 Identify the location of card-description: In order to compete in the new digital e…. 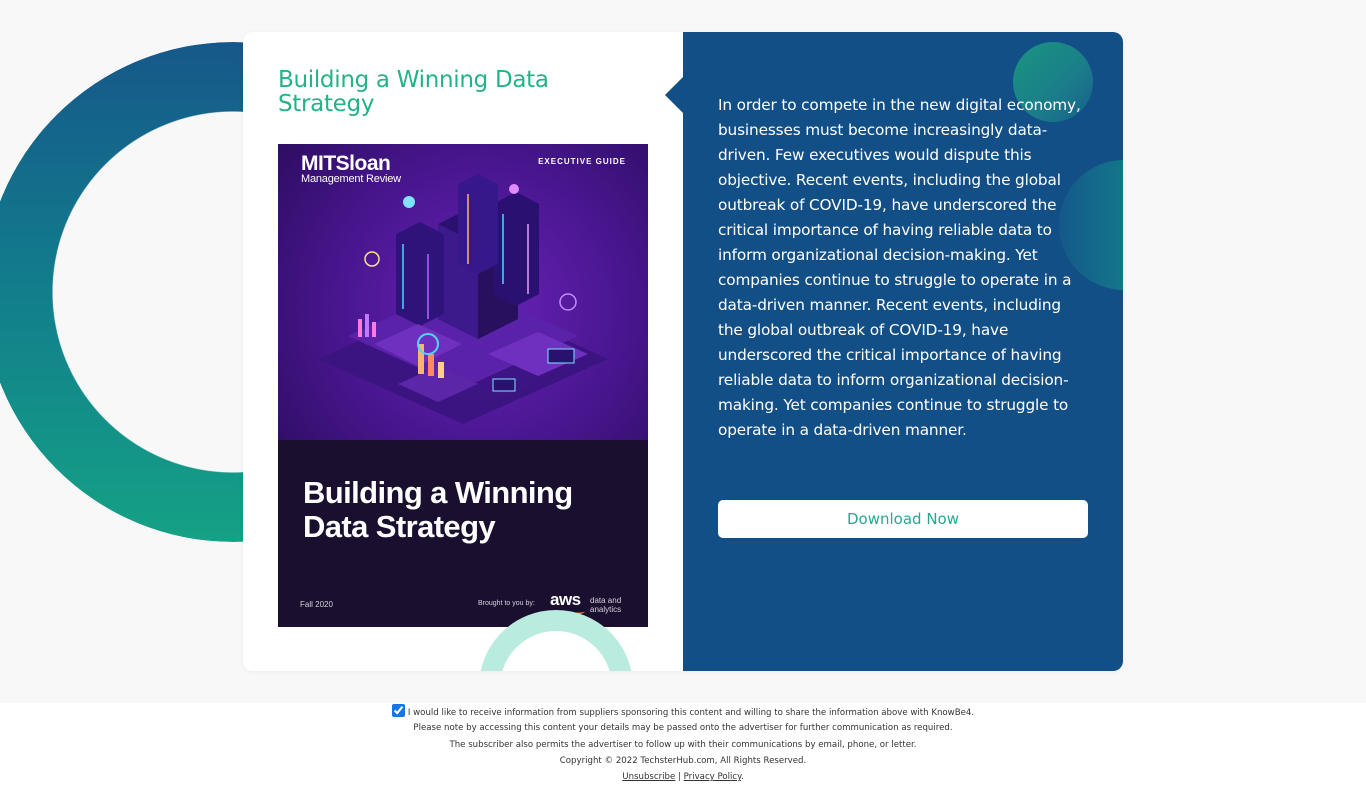
(899, 267).